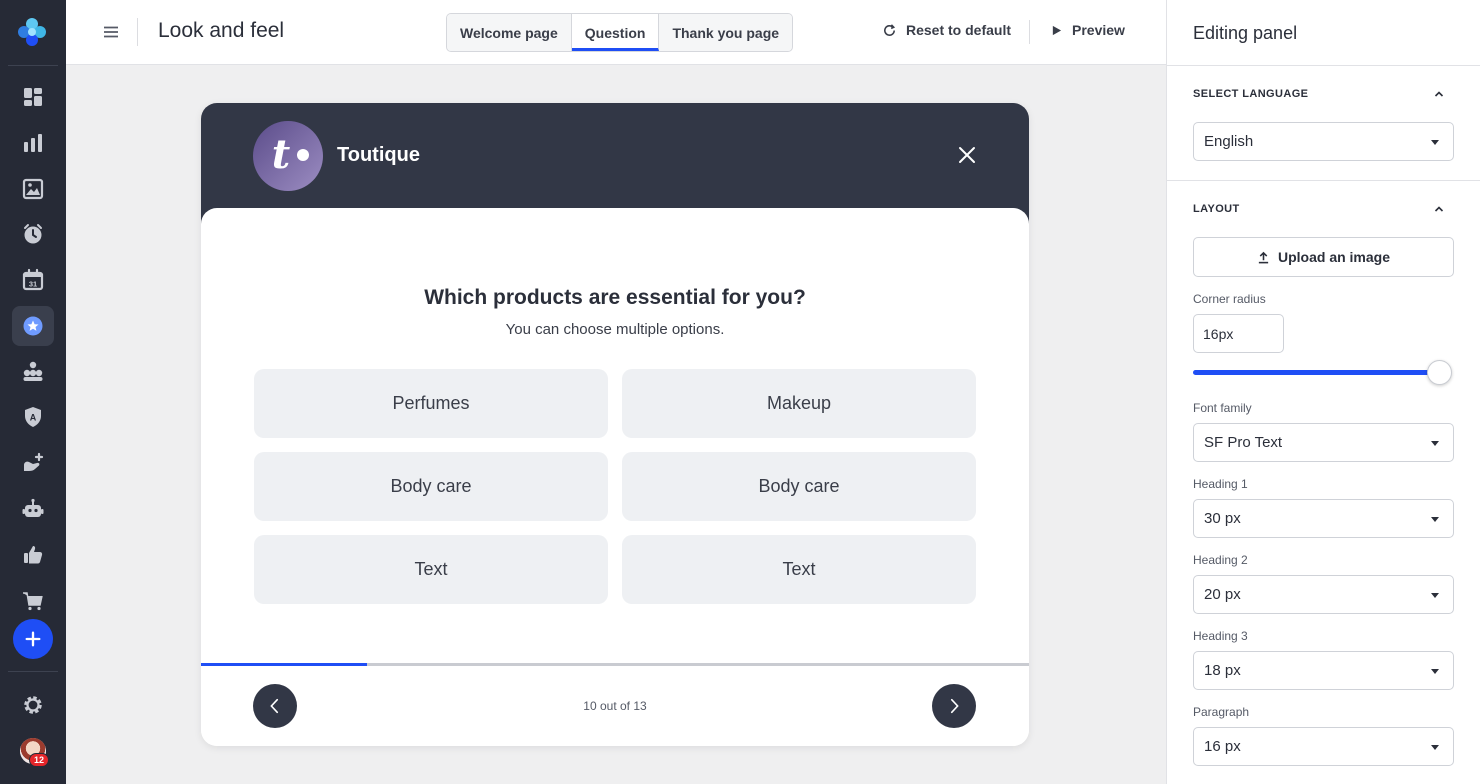 Image resolution: width=1480 pixels, height=784 pixels. I want to click on corner-radius-input: 16px, so click(1238, 333).